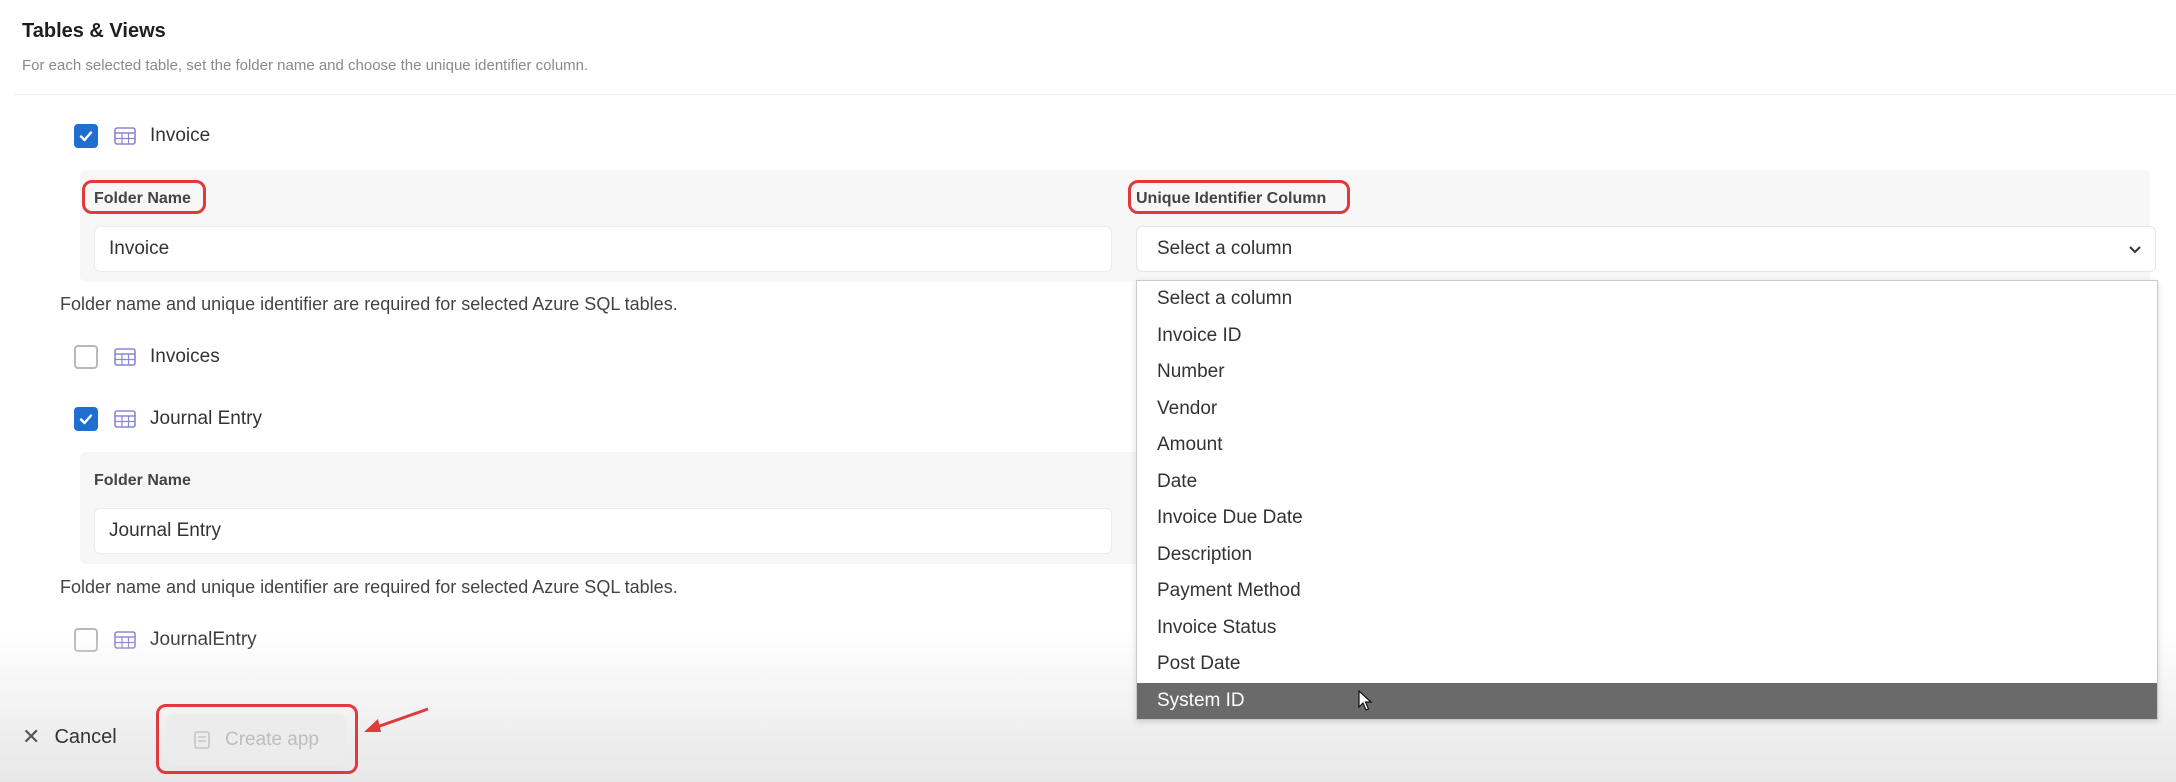  Describe the element at coordinates (1647, 299) in the screenshot. I see `dropdown-option: Select a column` at that location.